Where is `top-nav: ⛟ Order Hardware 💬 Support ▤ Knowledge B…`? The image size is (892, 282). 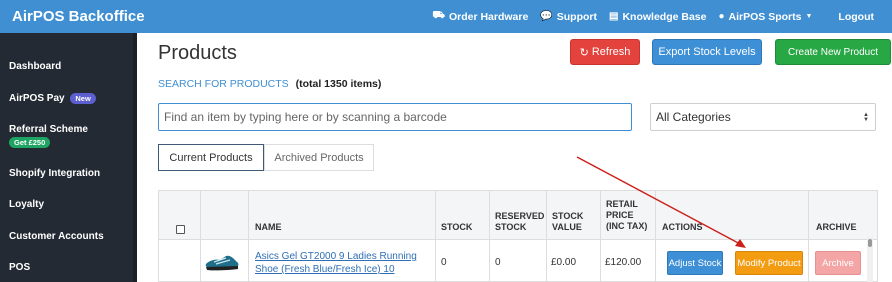 top-nav: ⛟ Order Hardware 💬 Support ▤ Knowledge B… is located at coordinates (662, 16).